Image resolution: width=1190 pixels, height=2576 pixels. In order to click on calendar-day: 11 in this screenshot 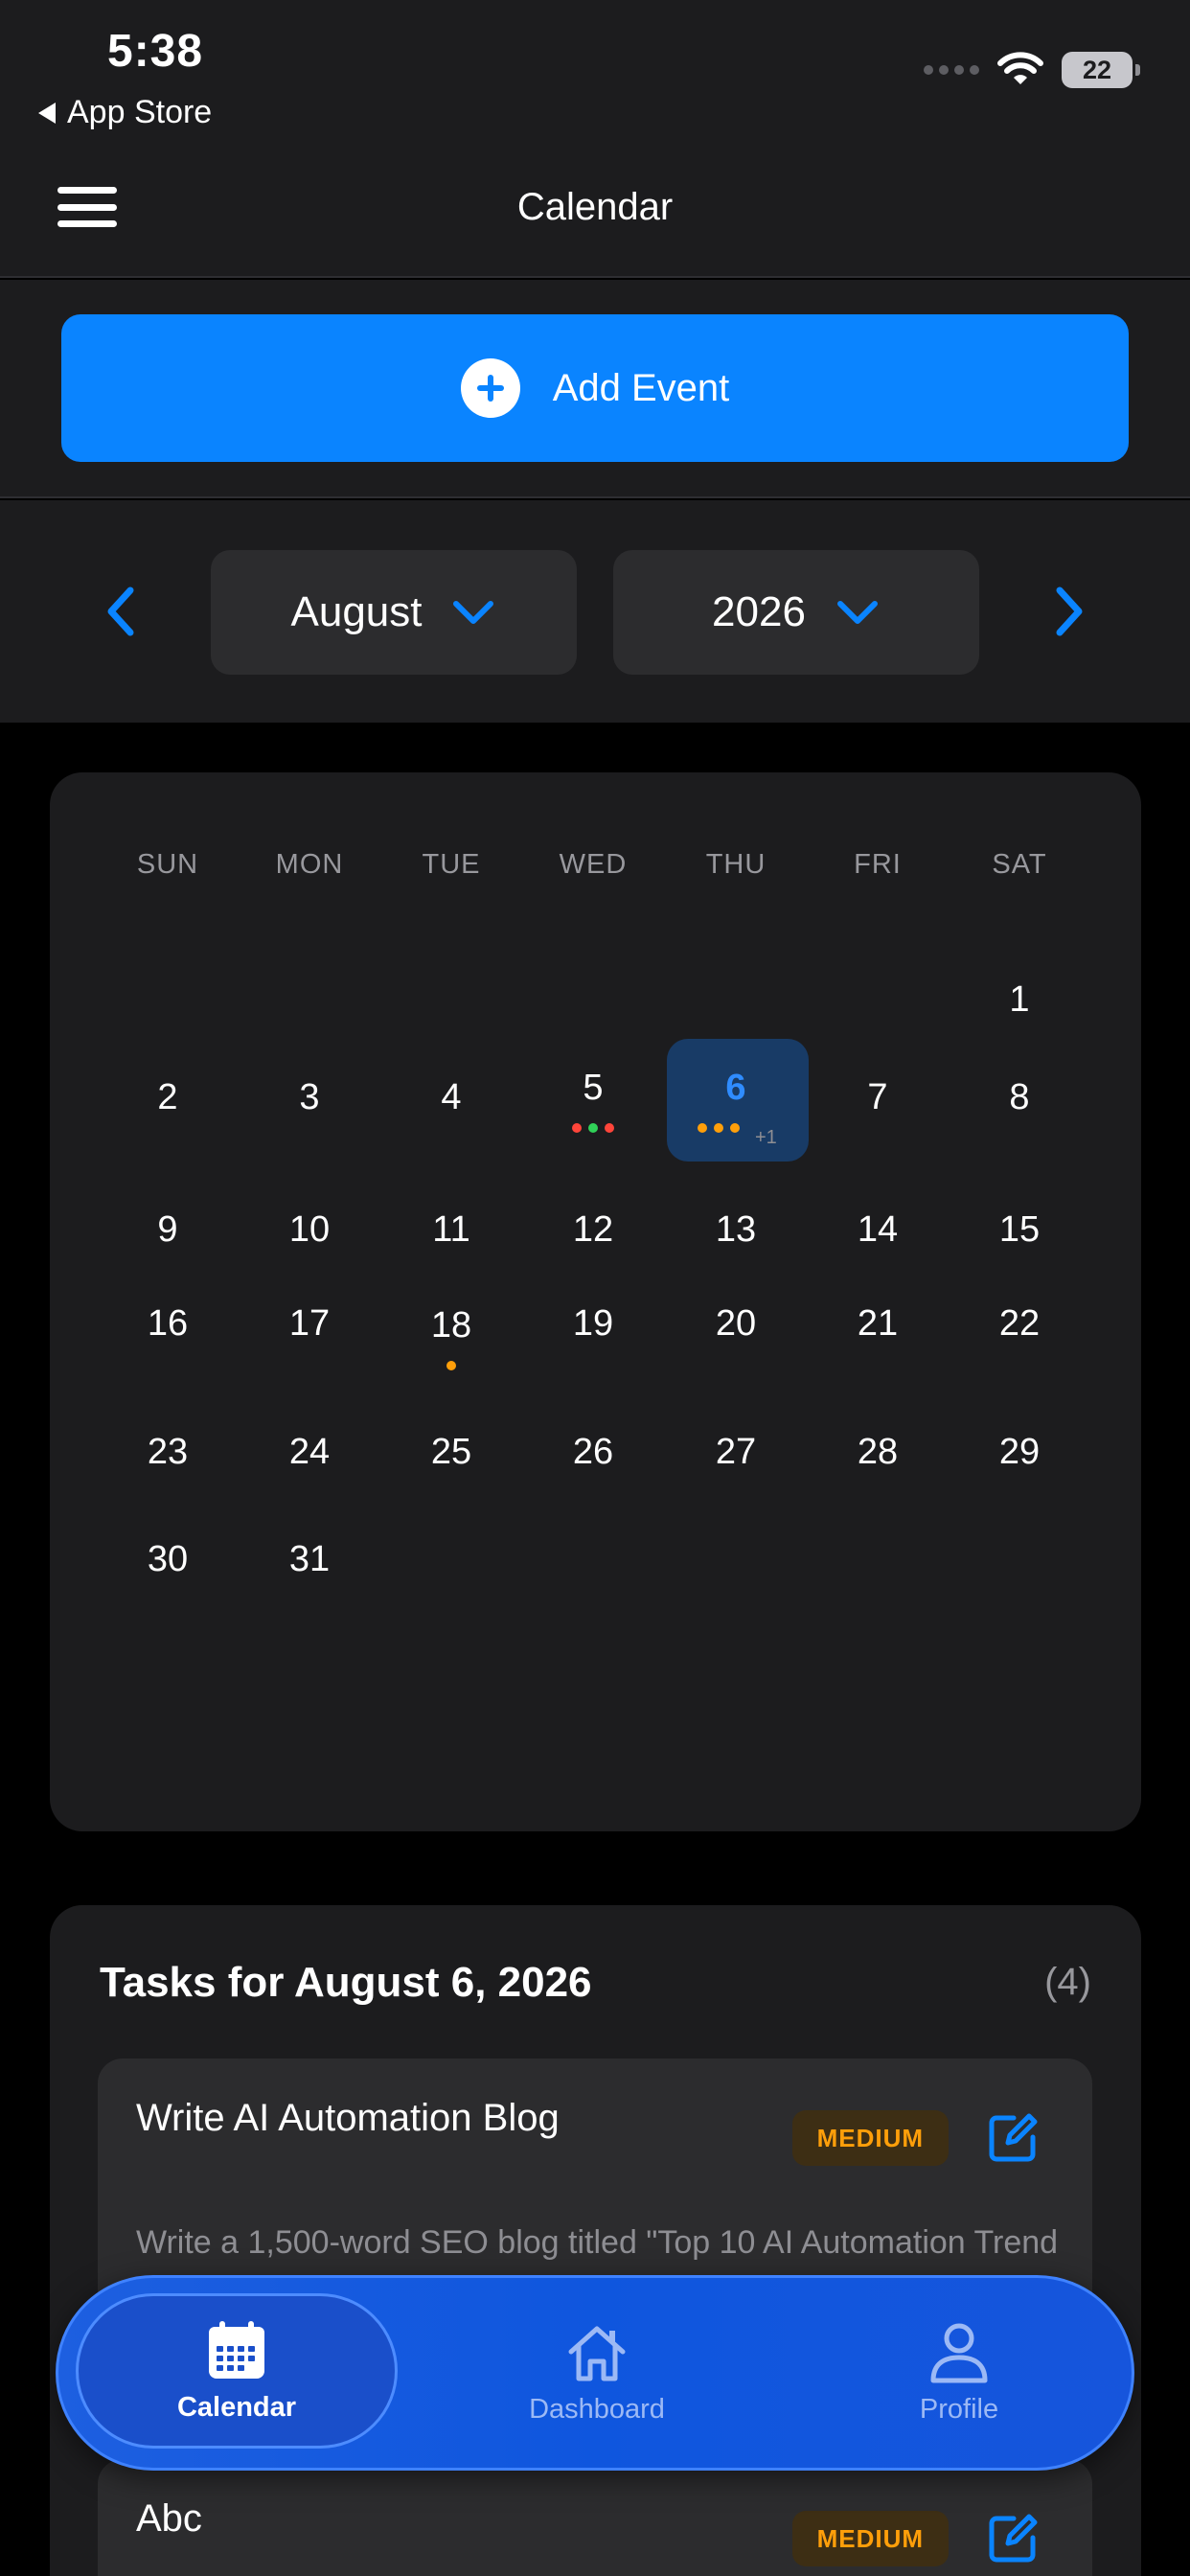, I will do `click(451, 1230)`.